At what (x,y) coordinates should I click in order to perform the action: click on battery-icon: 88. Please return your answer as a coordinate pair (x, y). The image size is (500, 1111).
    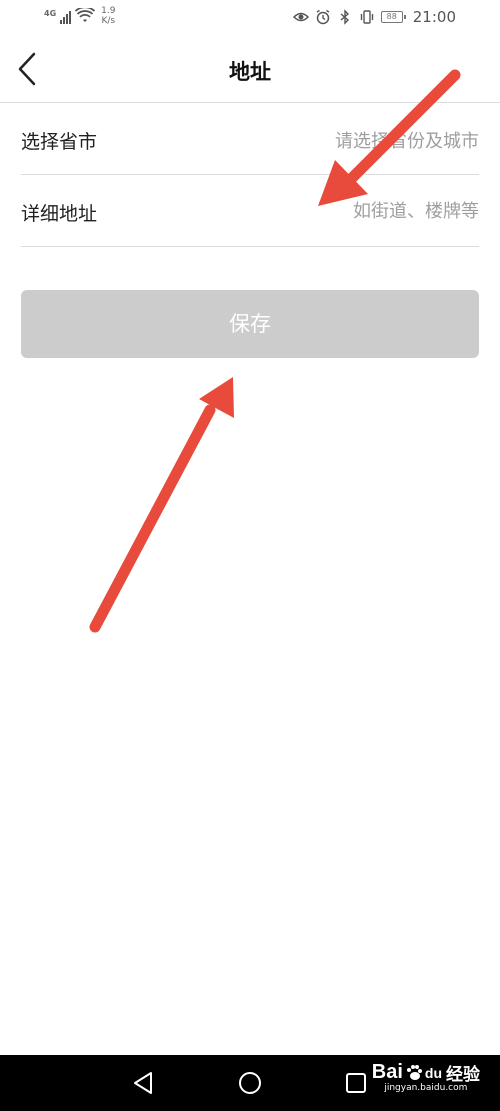
    Looking at the image, I should click on (393, 17).